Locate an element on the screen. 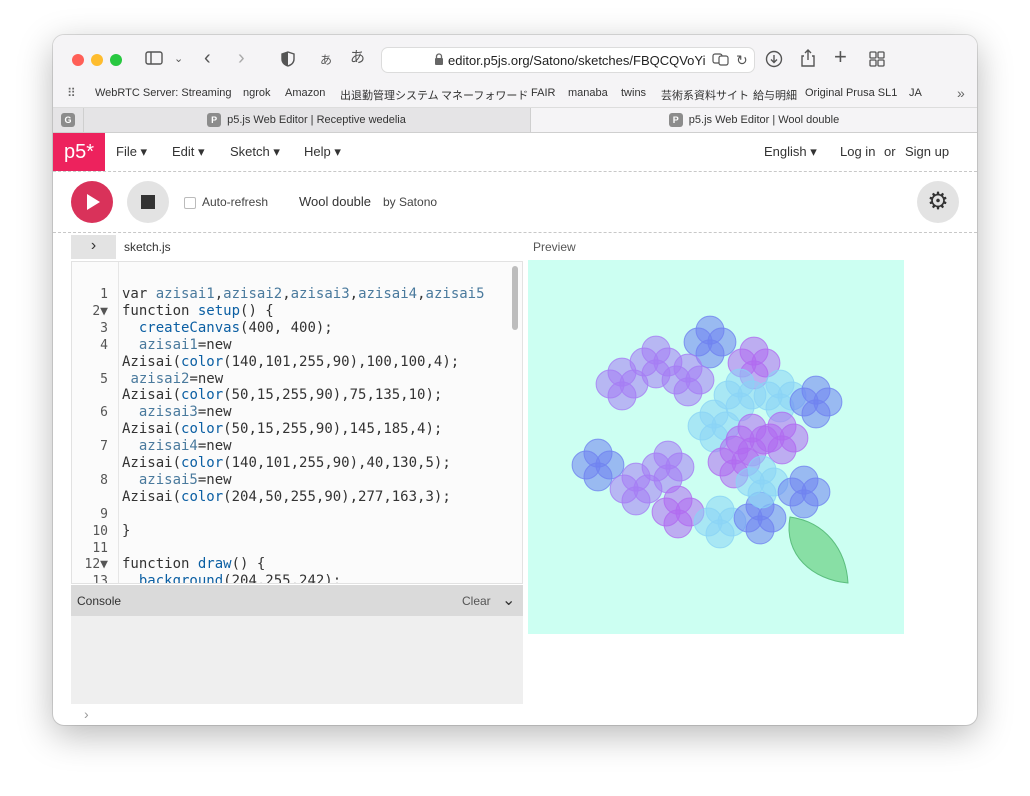  lock-icon is located at coordinates (439, 62).